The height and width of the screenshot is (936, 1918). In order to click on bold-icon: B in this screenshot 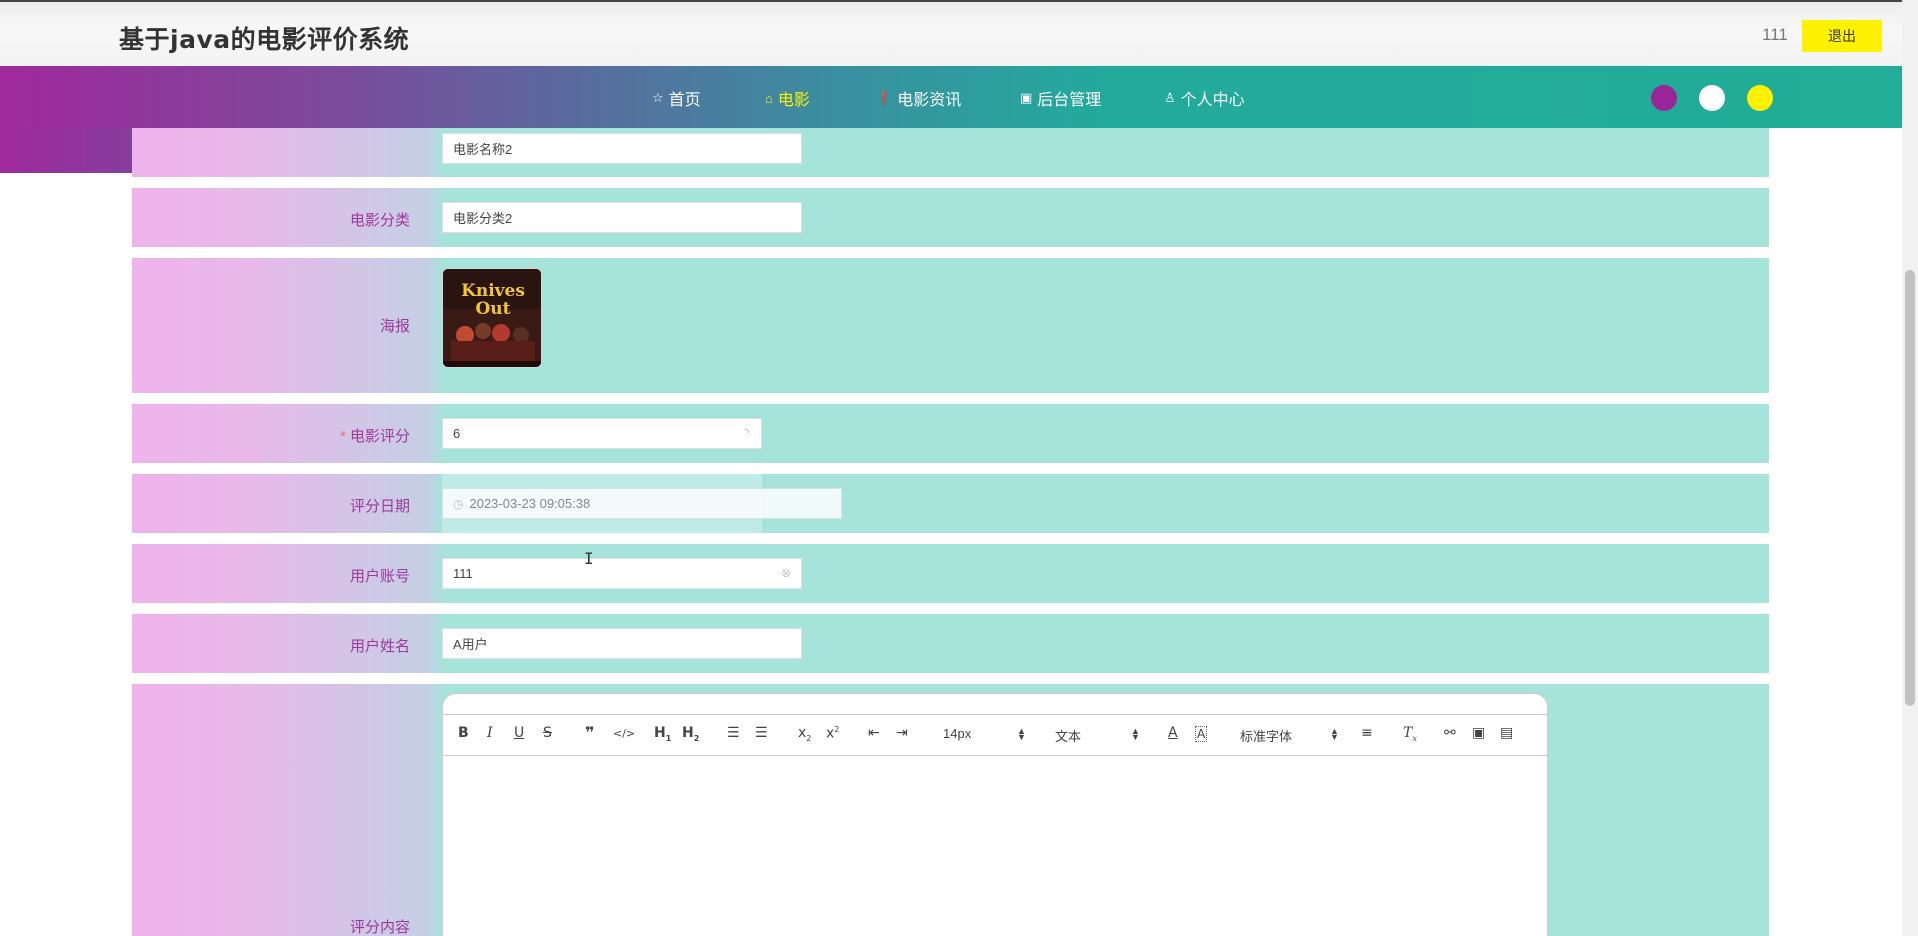, I will do `click(463, 733)`.